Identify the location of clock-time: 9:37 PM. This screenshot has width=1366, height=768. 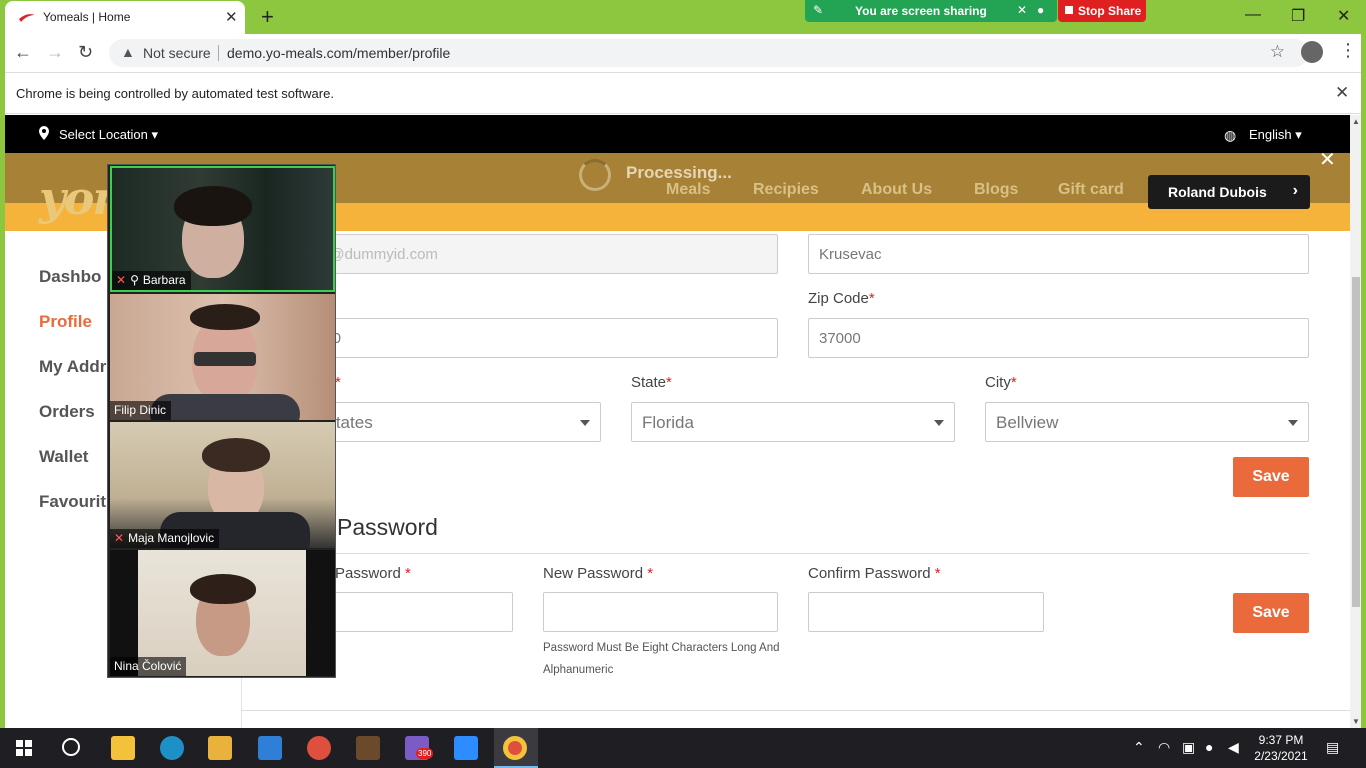
(1281, 740).